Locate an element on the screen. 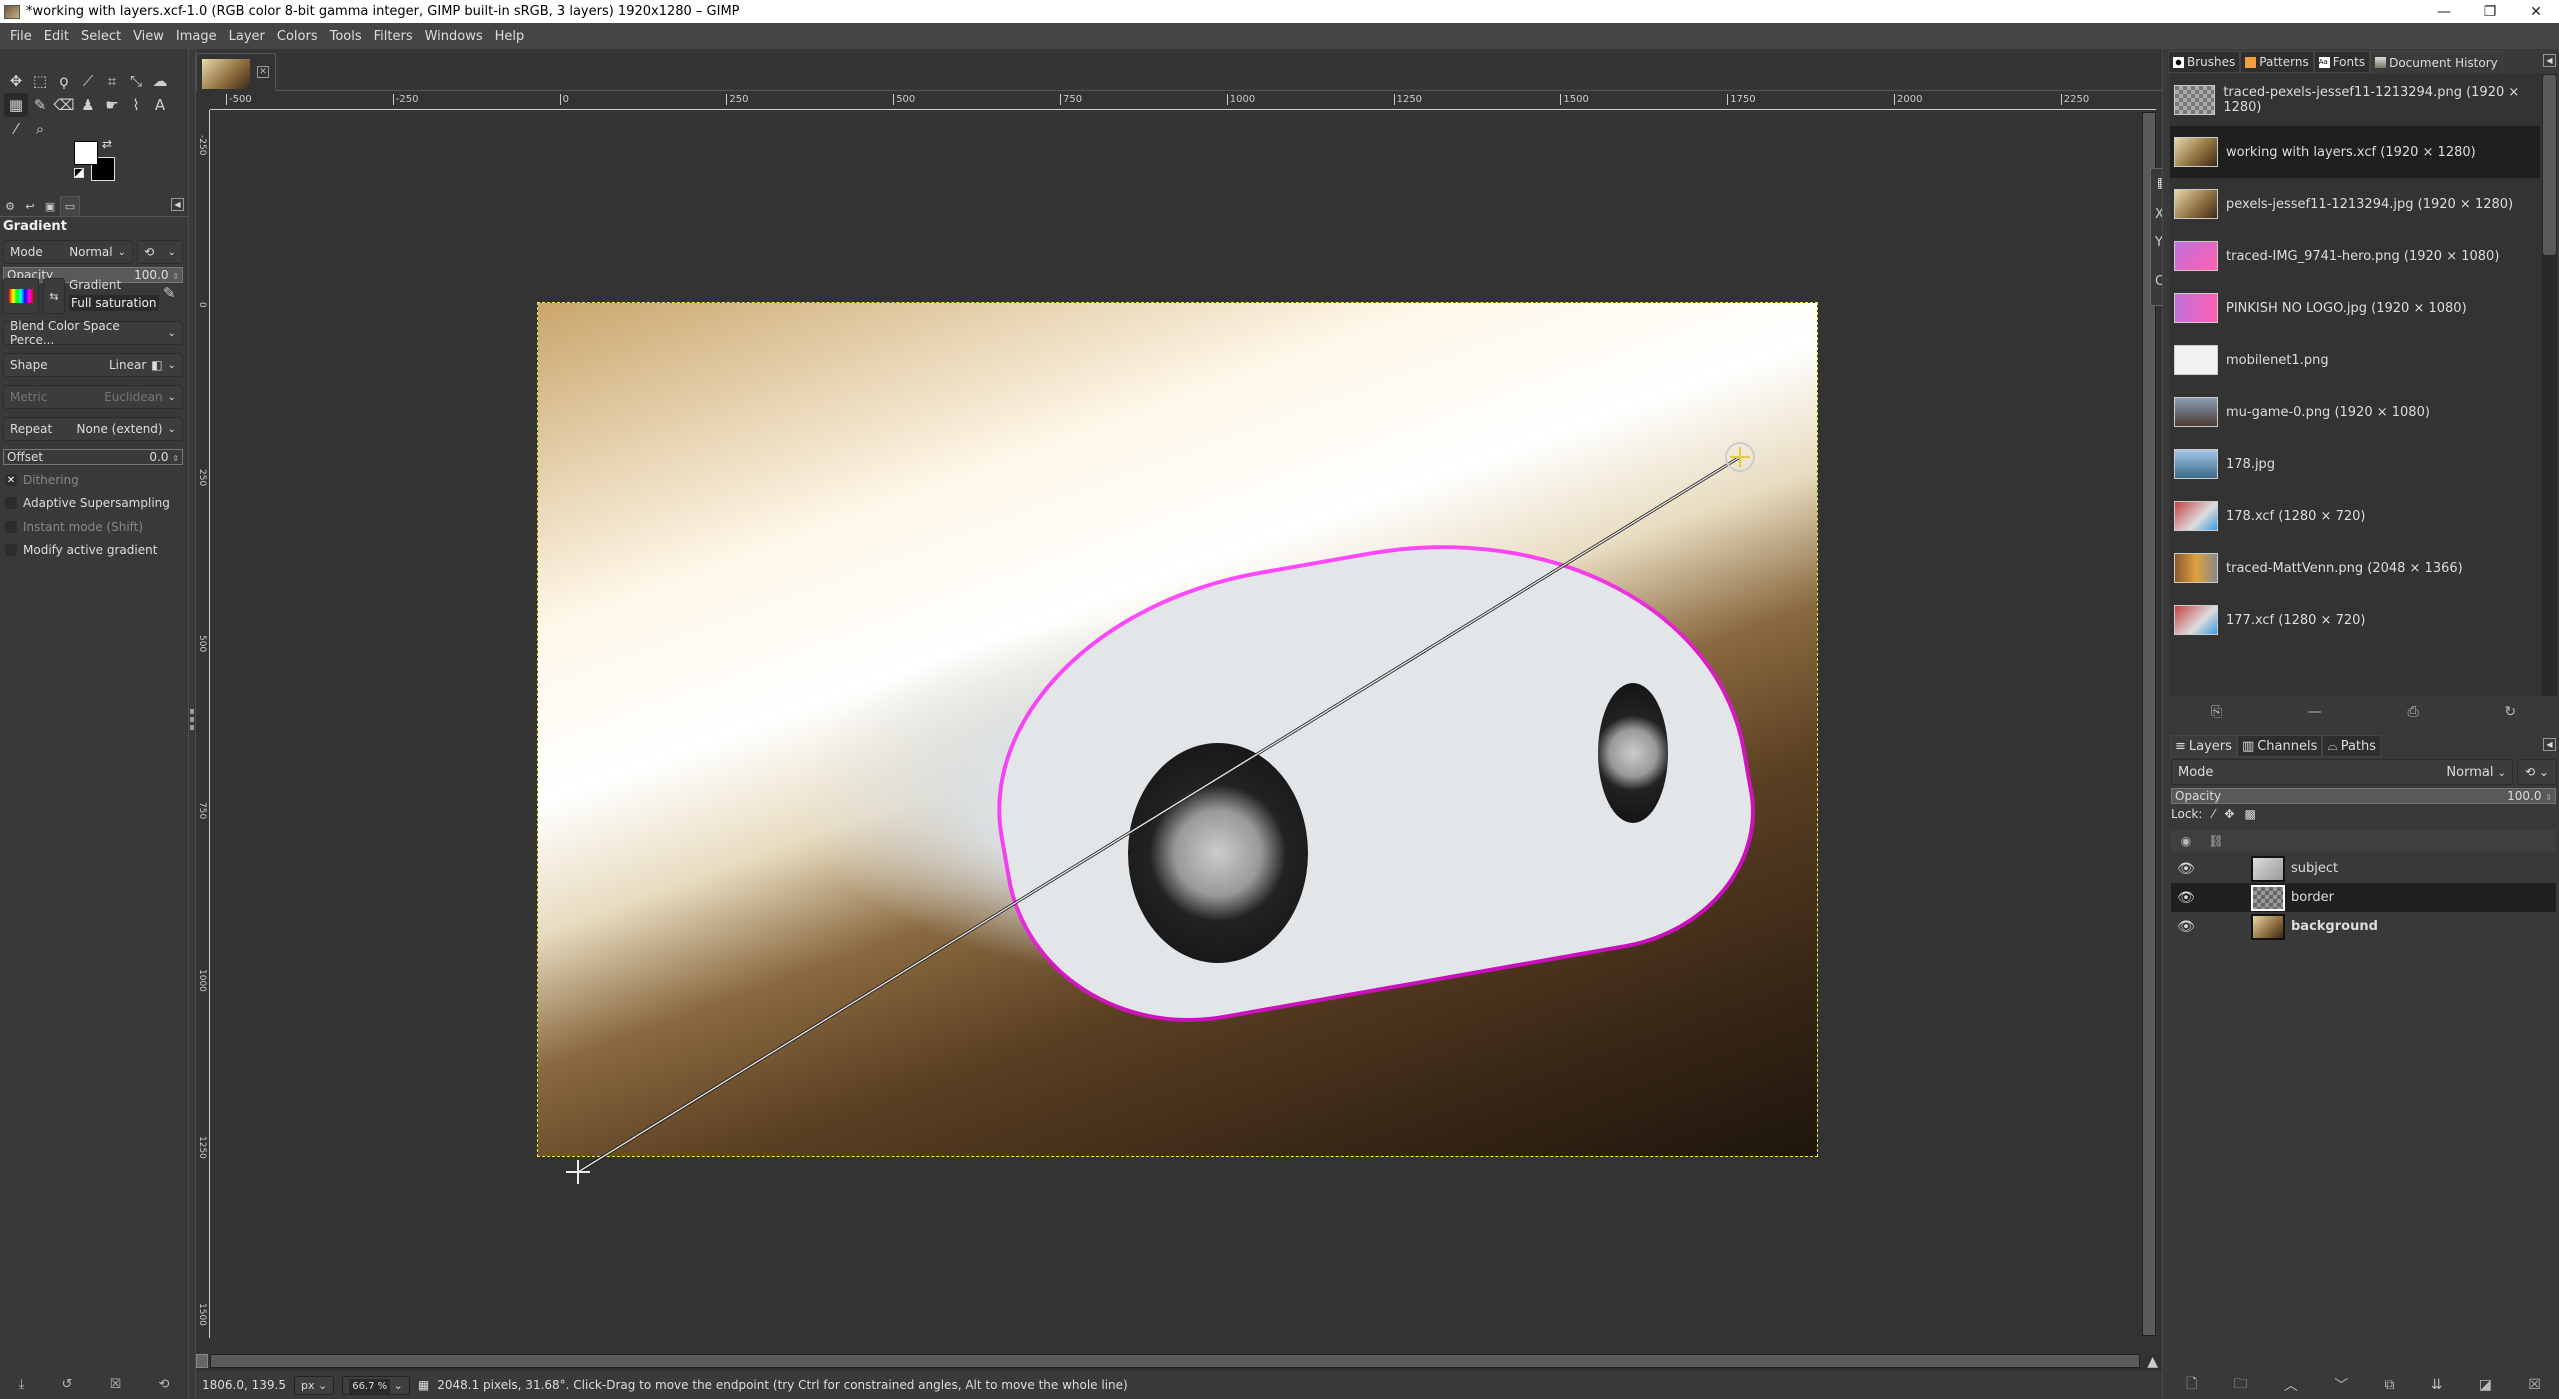  save-options-icon: ⤓ is located at coordinates (22, 1384).